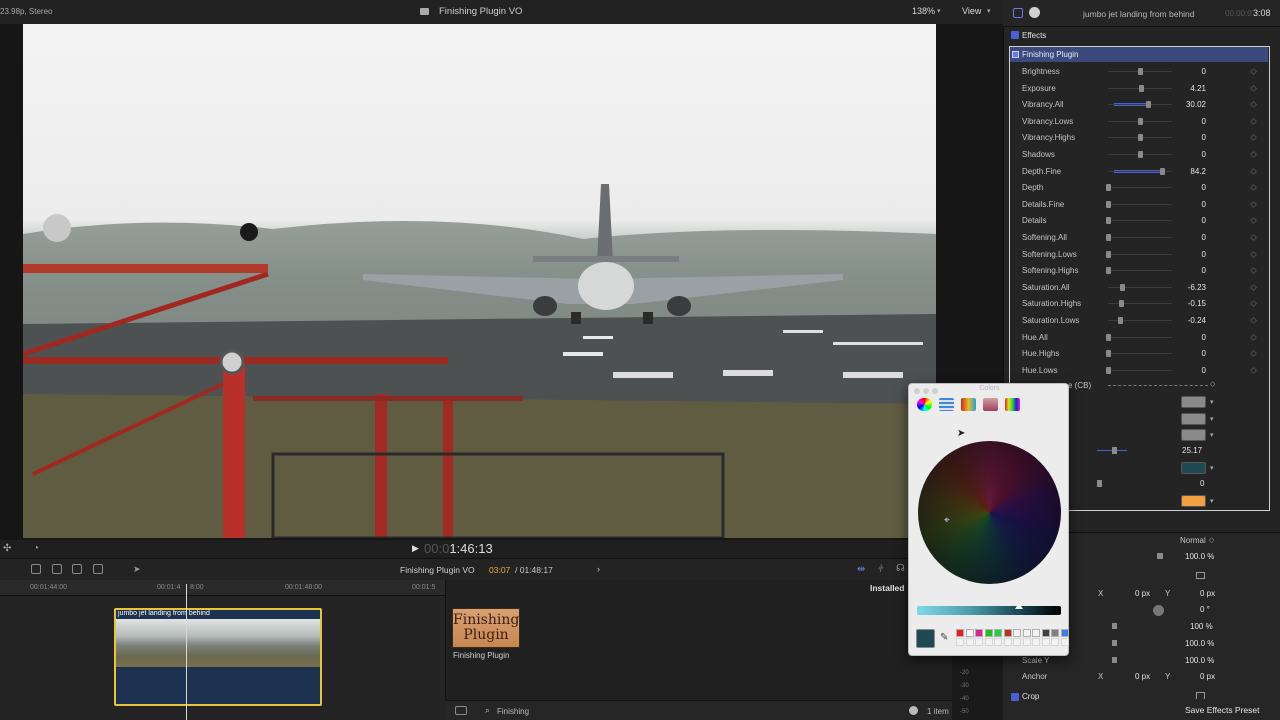 The width and height of the screenshot is (1280, 720). What do you see at coordinates (947, 520) in the screenshot?
I see `wheel-cursor-icon: ⌖` at bounding box center [947, 520].